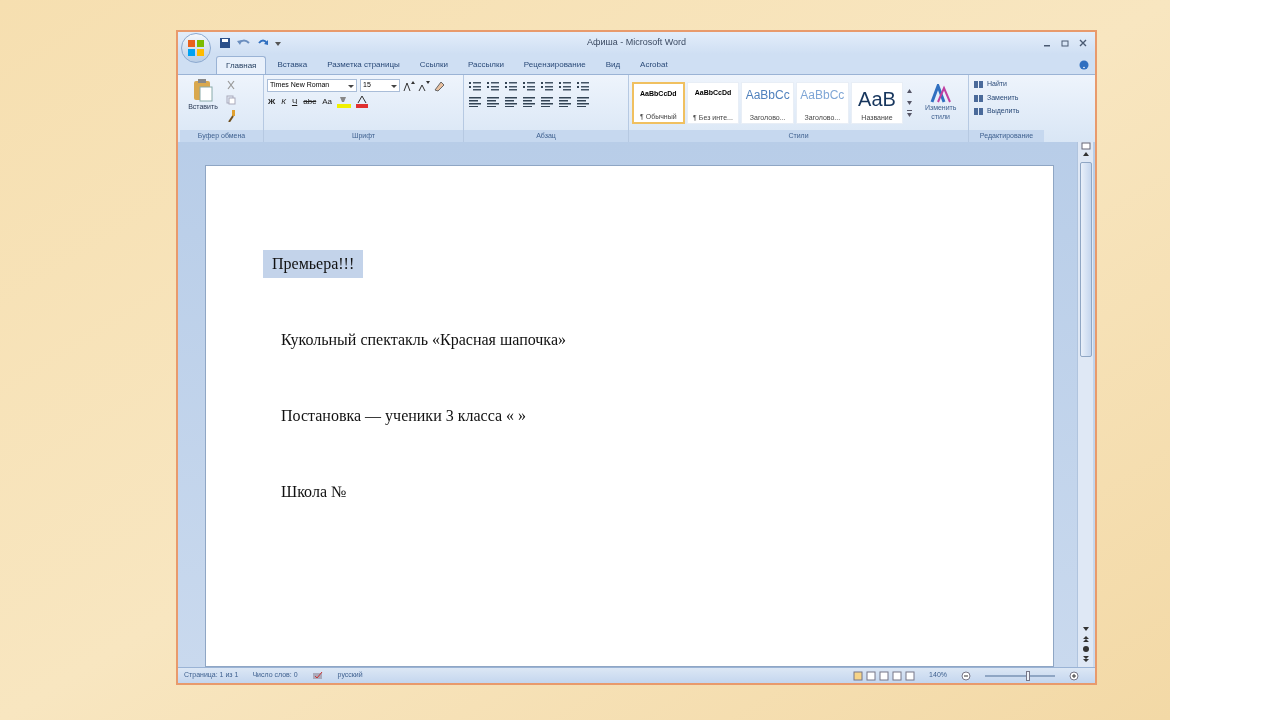 The image size is (1280, 720). Describe the element at coordinates (423, 340) in the screenshot. I see `document-text: Кукольный спектакль «Красная шапочка»` at that location.